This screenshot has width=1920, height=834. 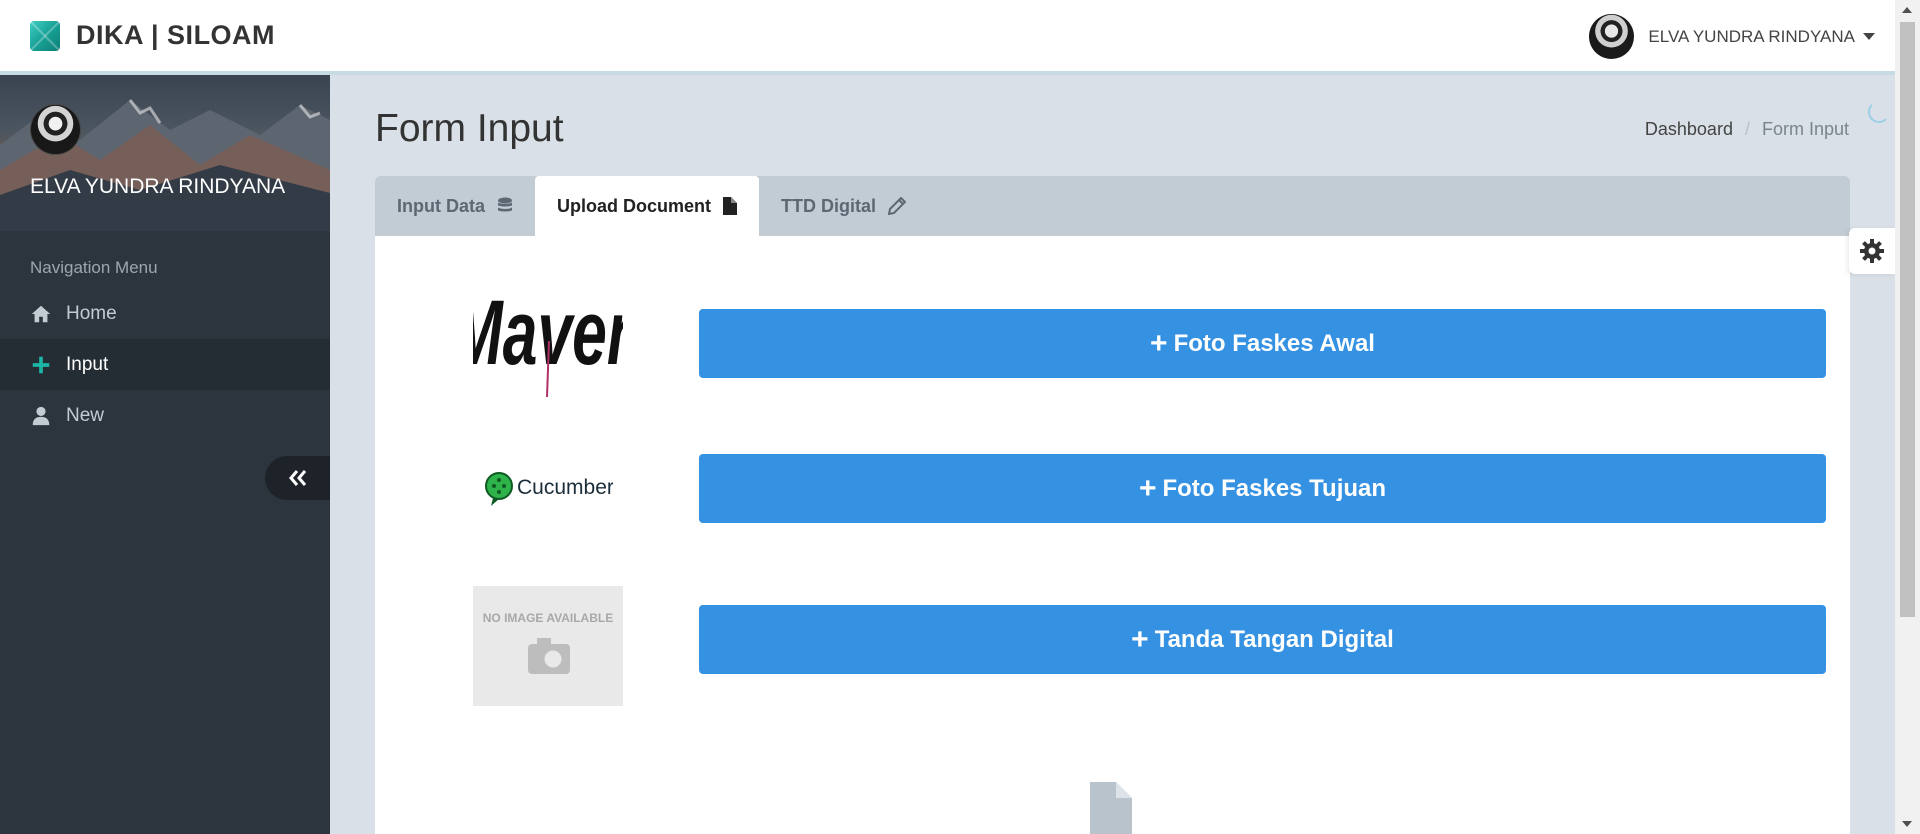 What do you see at coordinates (165, 415) in the screenshot?
I see `sidebar-item-new: New` at bounding box center [165, 415].